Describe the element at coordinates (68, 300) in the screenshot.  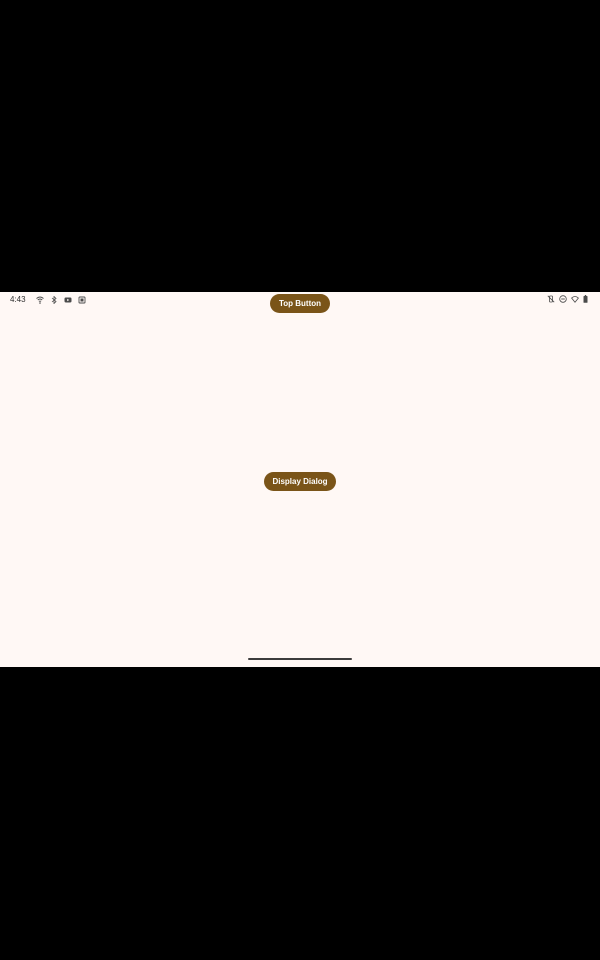
I see `youtube-icon` at that location.